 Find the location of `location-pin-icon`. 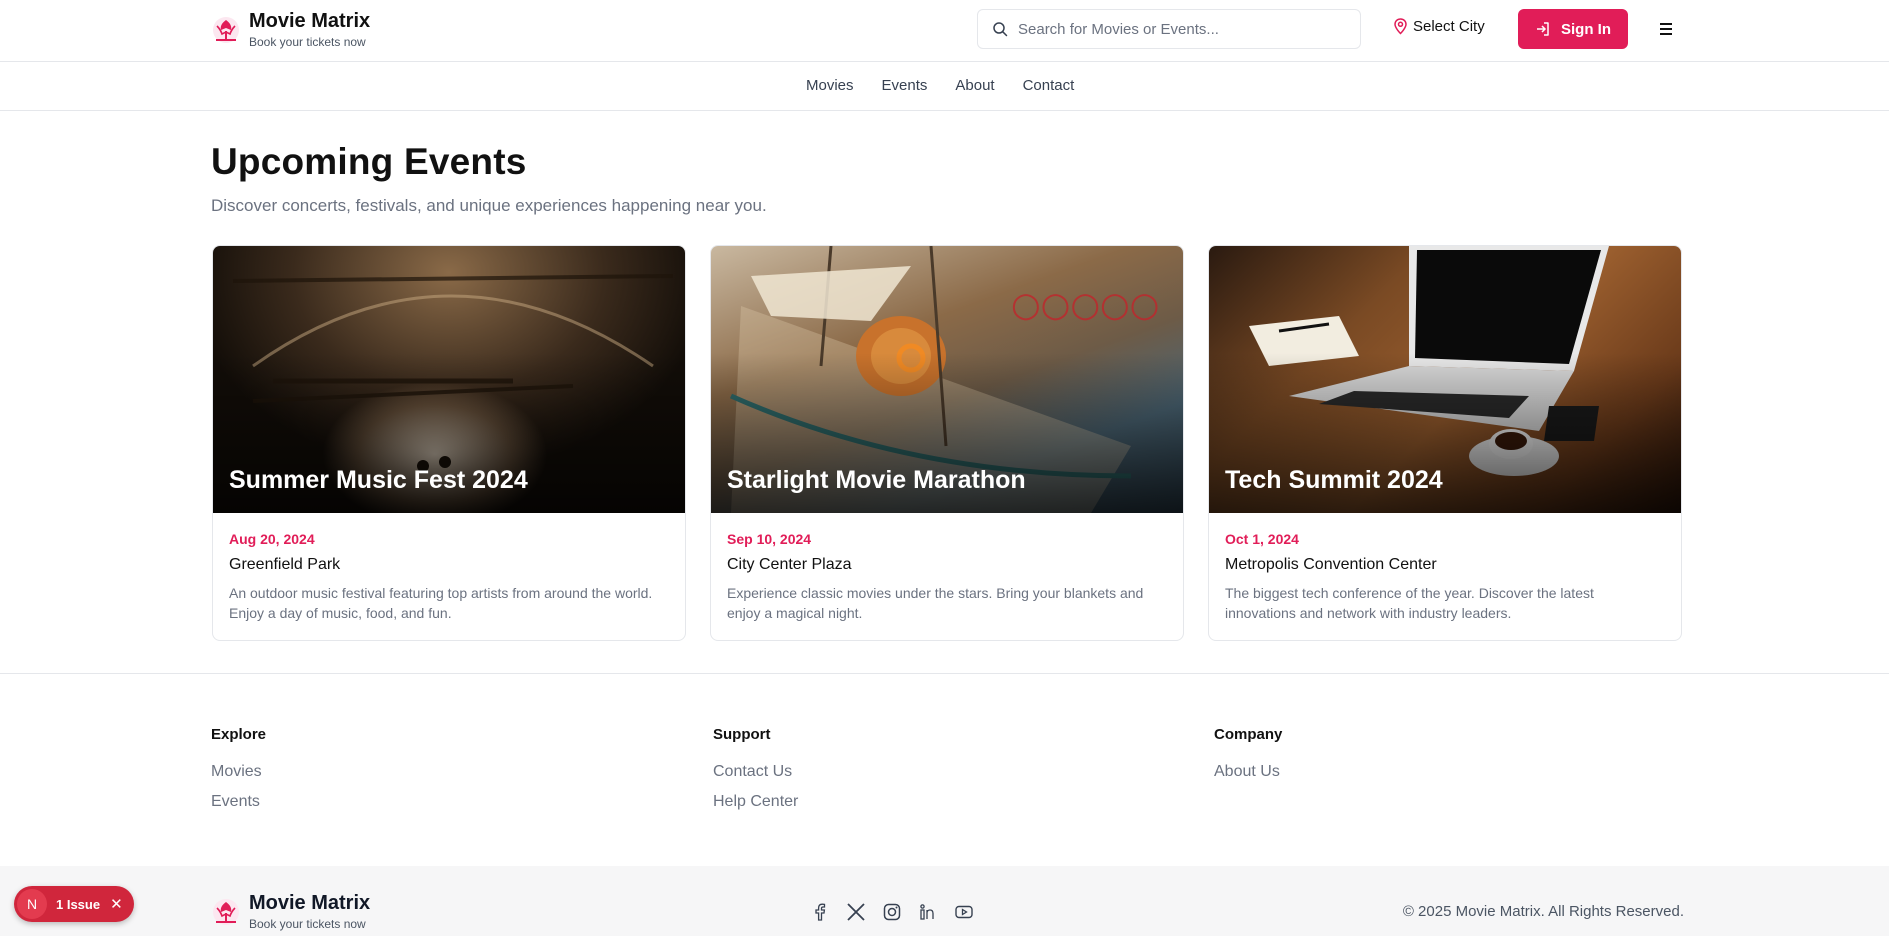

location-pin-icon is located at coordinates (1400, 26).